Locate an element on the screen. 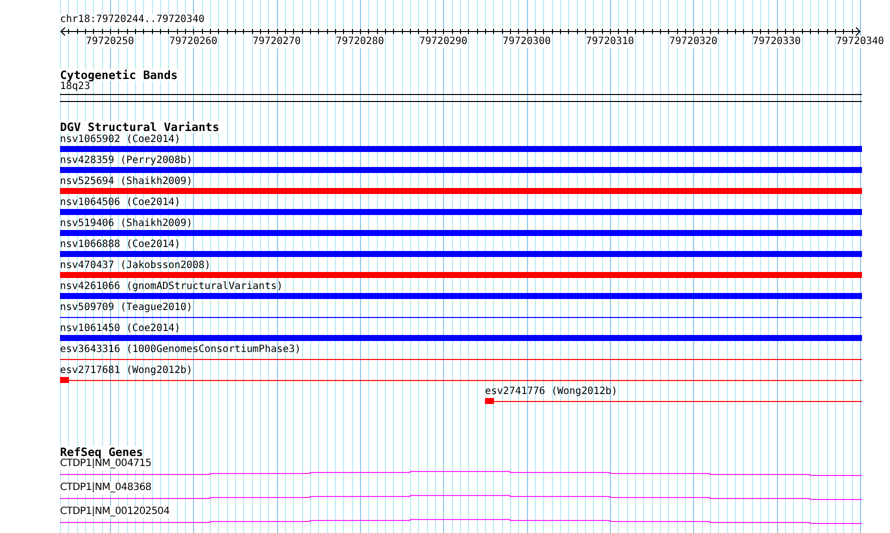  feature-label: nsv1066888 (Coe2014) is located at coordinates (120, 244).